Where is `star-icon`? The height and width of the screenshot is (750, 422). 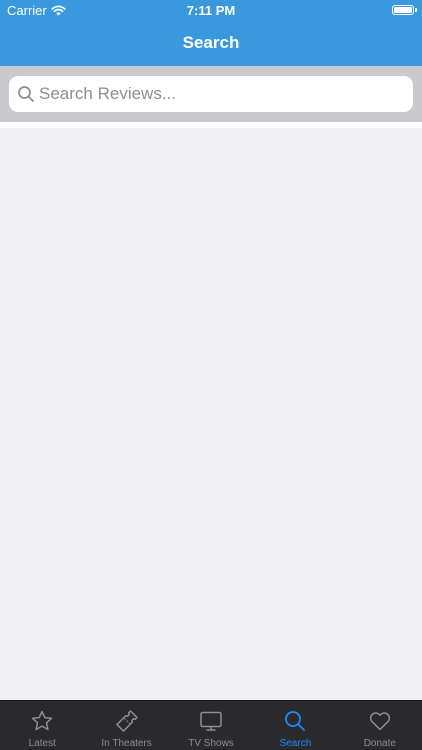
star-icon is located at coordinates (42, 720).